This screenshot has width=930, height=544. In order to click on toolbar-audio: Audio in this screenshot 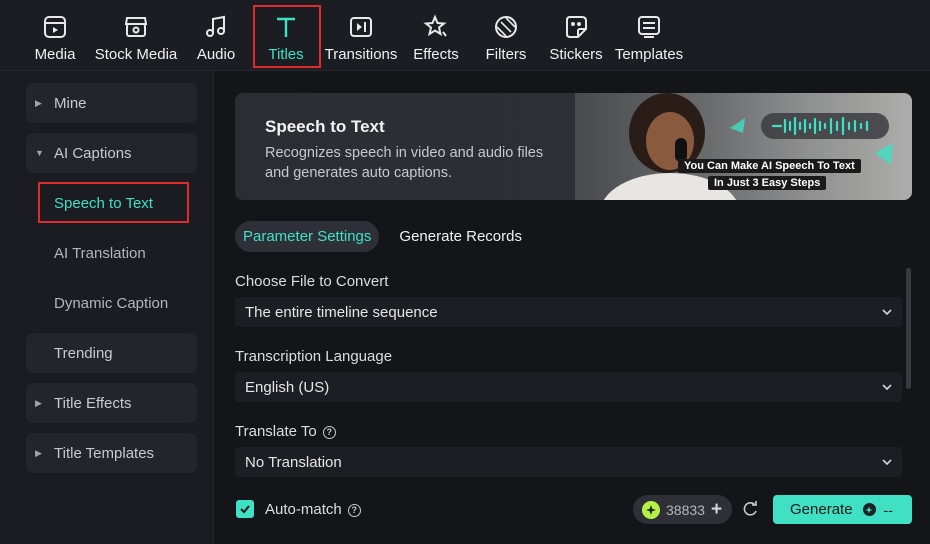, I will do `click(216, 35)`.